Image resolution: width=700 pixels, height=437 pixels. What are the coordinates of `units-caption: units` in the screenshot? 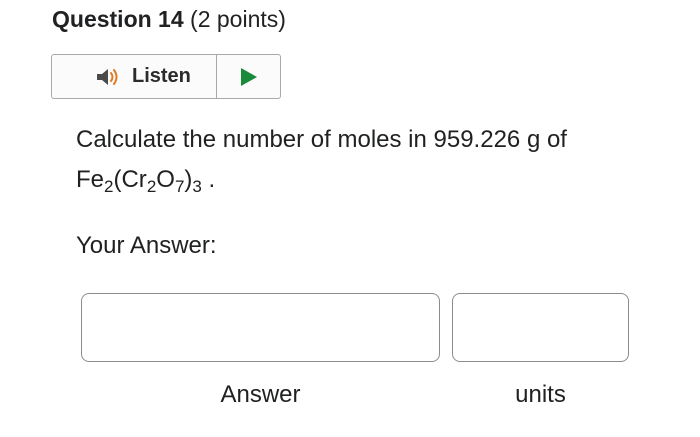 It's located at (540, 394).